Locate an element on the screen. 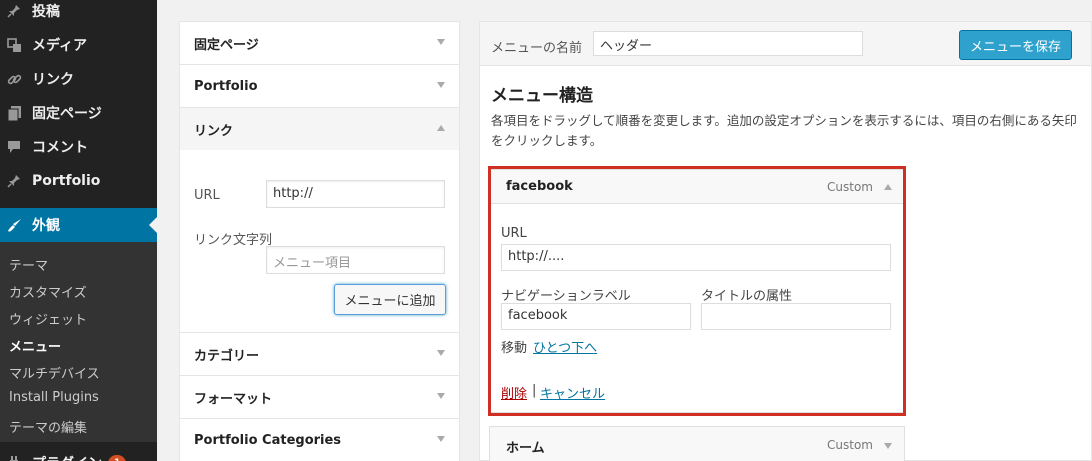  sidebar-item-portfolio: Portfolio is located at coordinates (78, 181).